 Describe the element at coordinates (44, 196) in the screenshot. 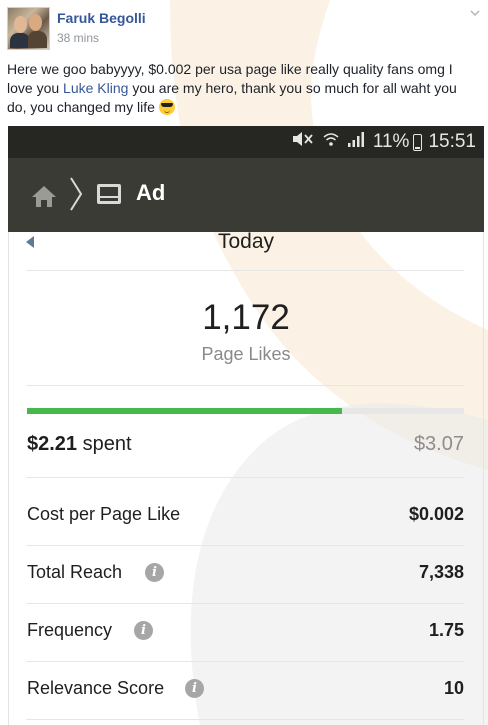

I see `home-icon` at that location.